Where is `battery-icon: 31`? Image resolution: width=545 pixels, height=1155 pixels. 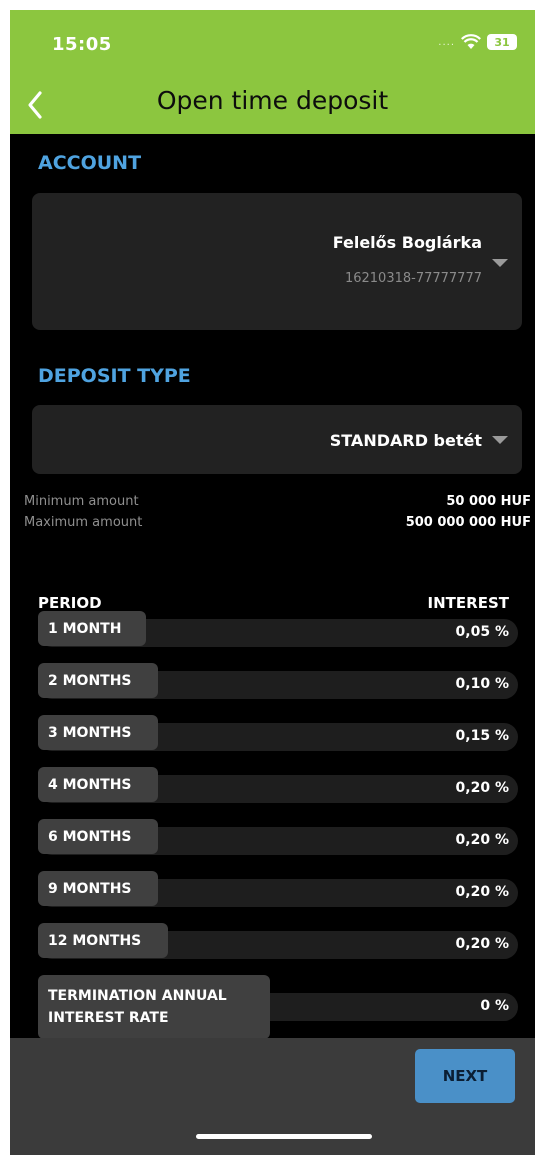
battery-icon: 31 is located at coordinates (502, 42).